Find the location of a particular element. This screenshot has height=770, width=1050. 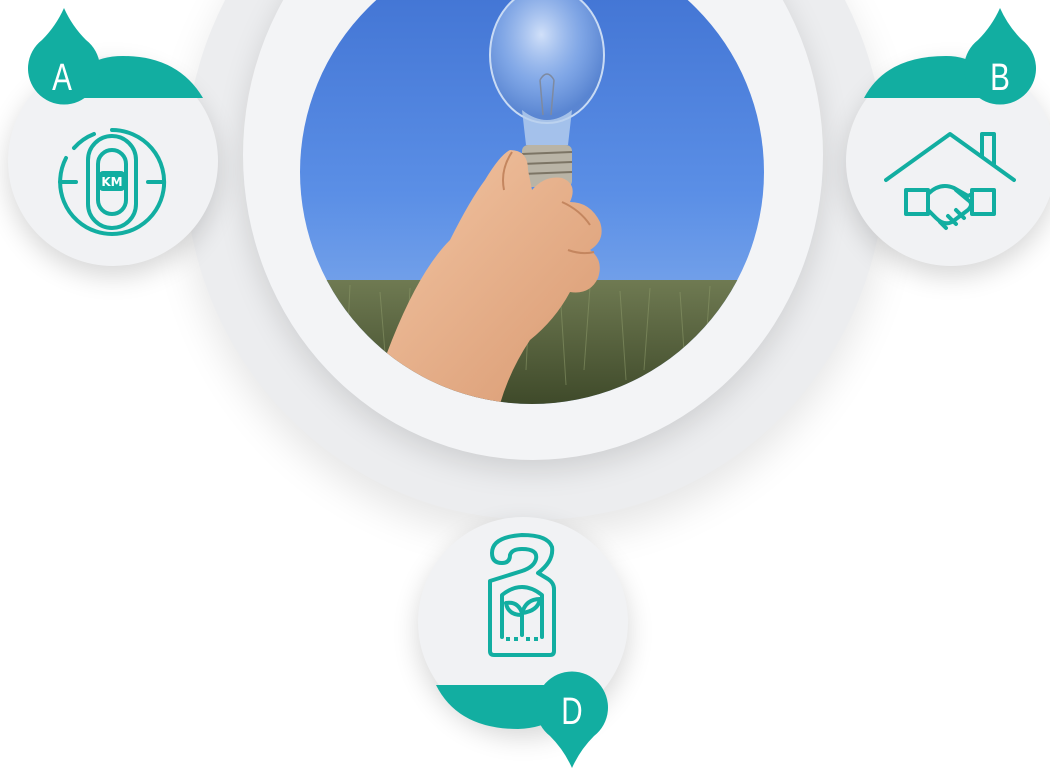

eco-door-hanger-icon is located at coordinates (522, 595).